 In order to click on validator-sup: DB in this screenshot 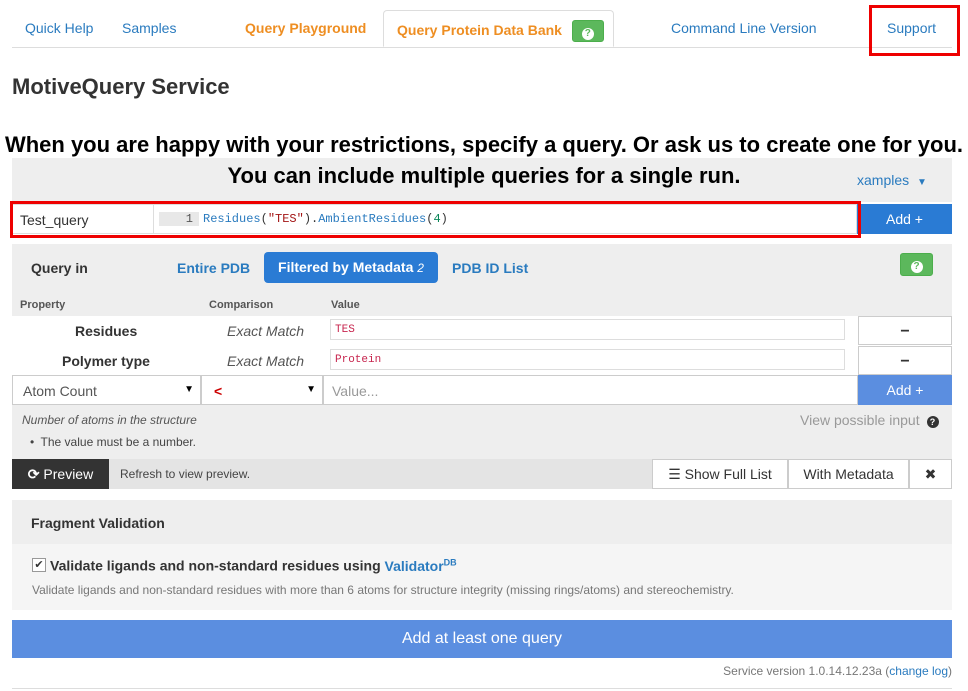, I will do `click(450, 562)`.